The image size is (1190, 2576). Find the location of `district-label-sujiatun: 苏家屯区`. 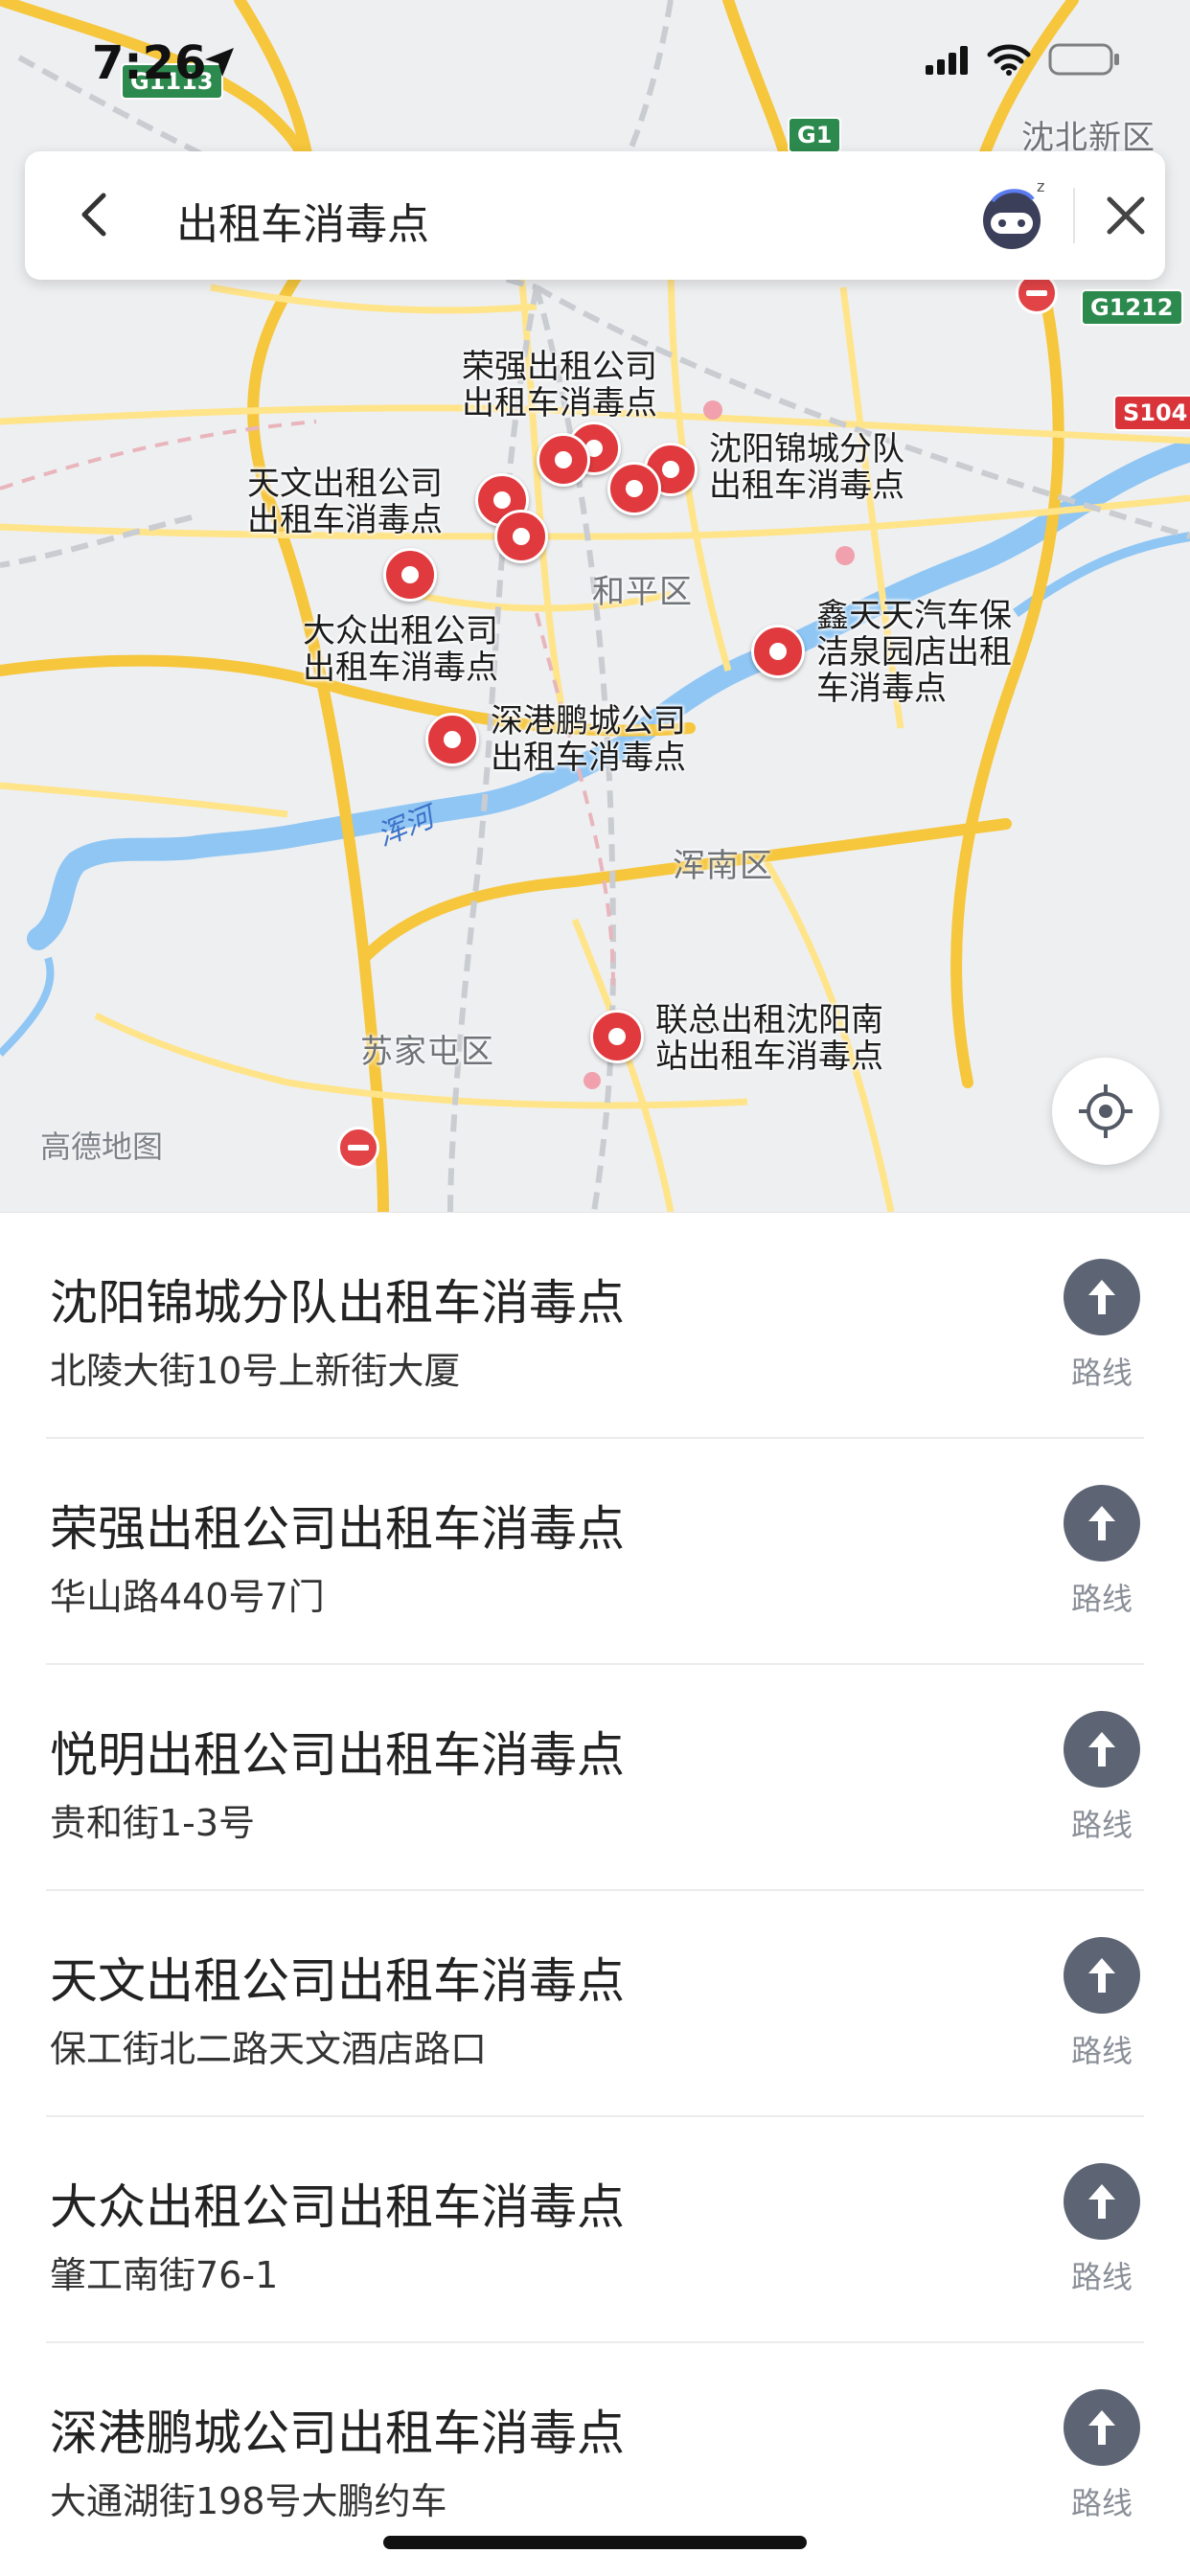

district-label-sujiatun: 苏家屯区 is located at coordinates (427, 1052).